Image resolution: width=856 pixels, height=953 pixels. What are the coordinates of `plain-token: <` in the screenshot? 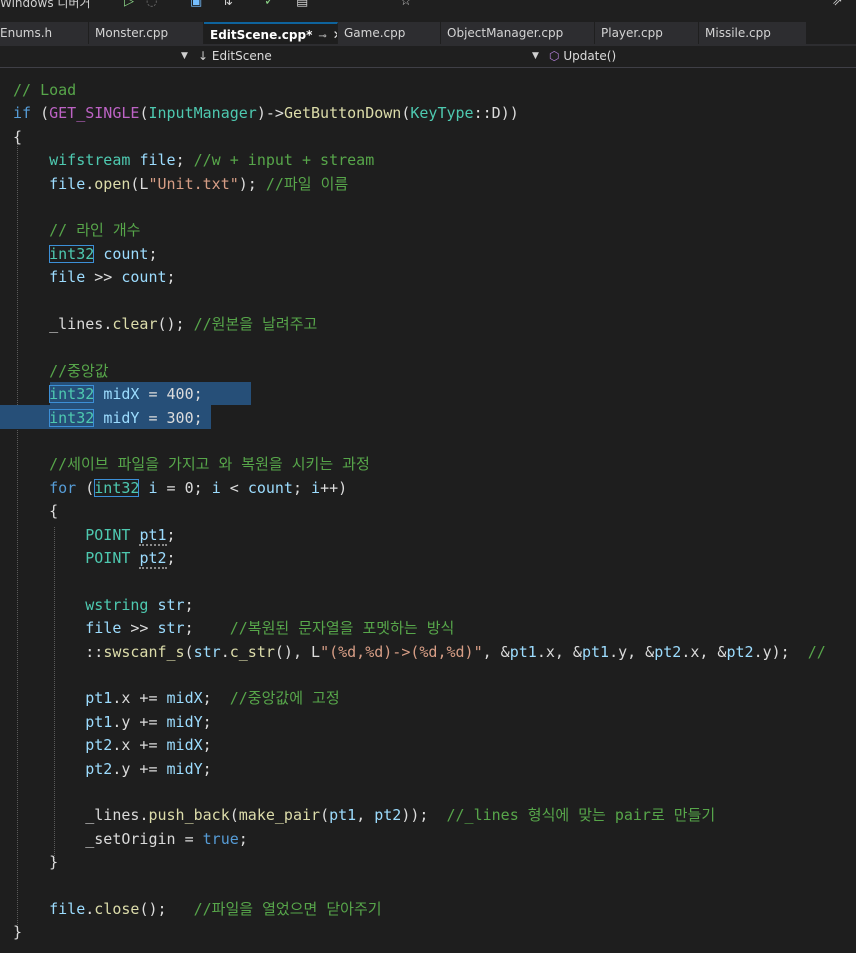 It's located at (234, 487).